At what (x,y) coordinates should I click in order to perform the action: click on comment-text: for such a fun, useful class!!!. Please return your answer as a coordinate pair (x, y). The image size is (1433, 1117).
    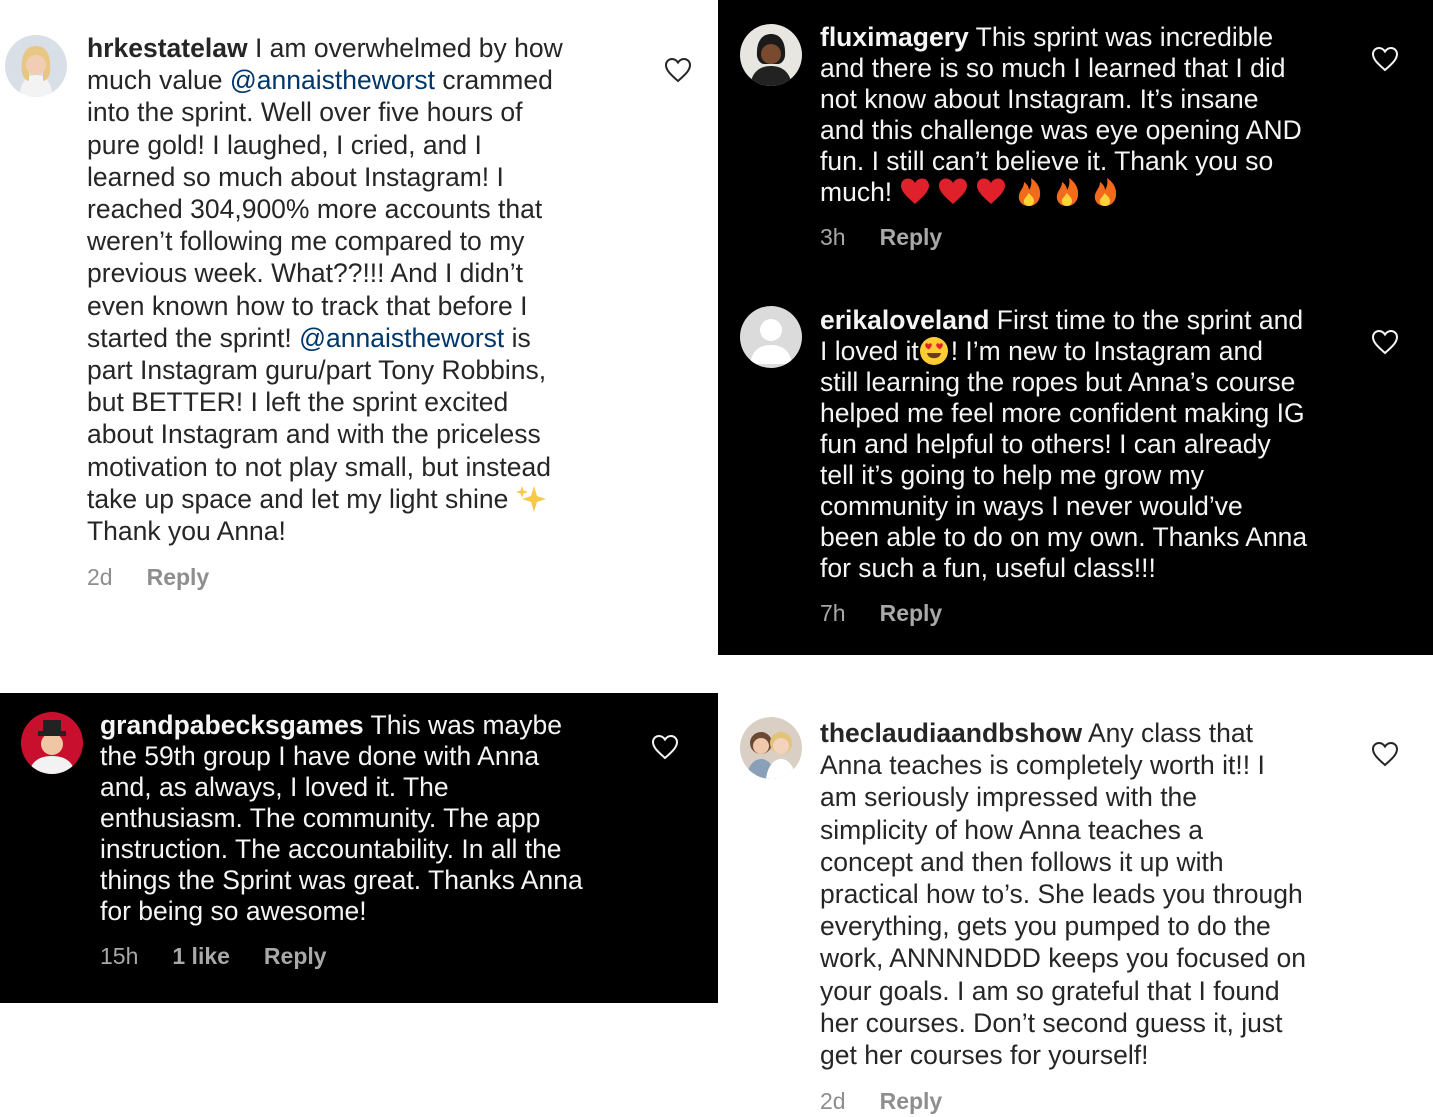
    Looking at the image, I should click on (988, 568).